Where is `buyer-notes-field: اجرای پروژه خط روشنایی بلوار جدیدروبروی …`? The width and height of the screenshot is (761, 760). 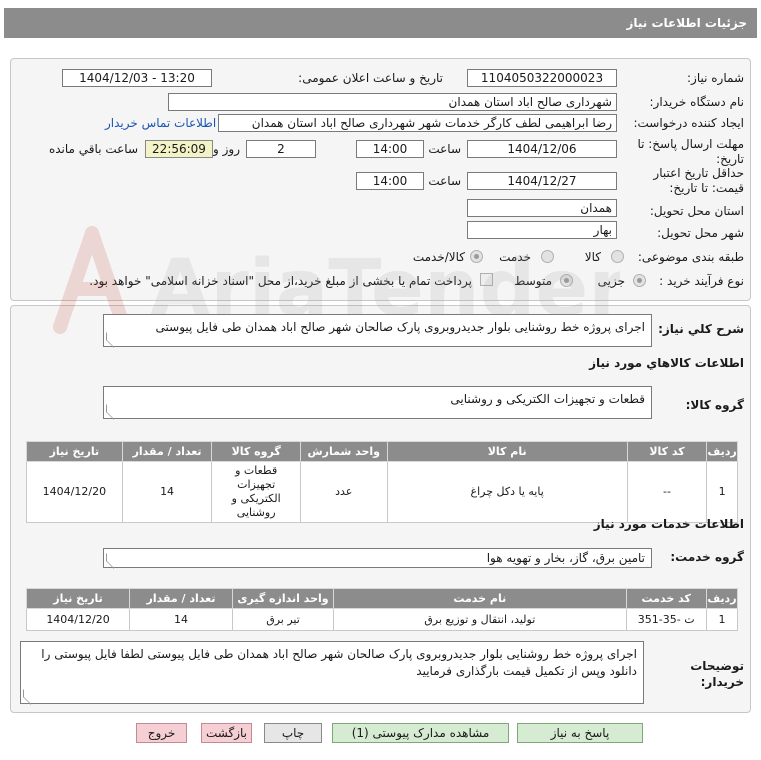 buyer-notes-field: اجرای پروژه خط روشنایی بلوار جدیدروبروی … is located at coordinates (332, 672).